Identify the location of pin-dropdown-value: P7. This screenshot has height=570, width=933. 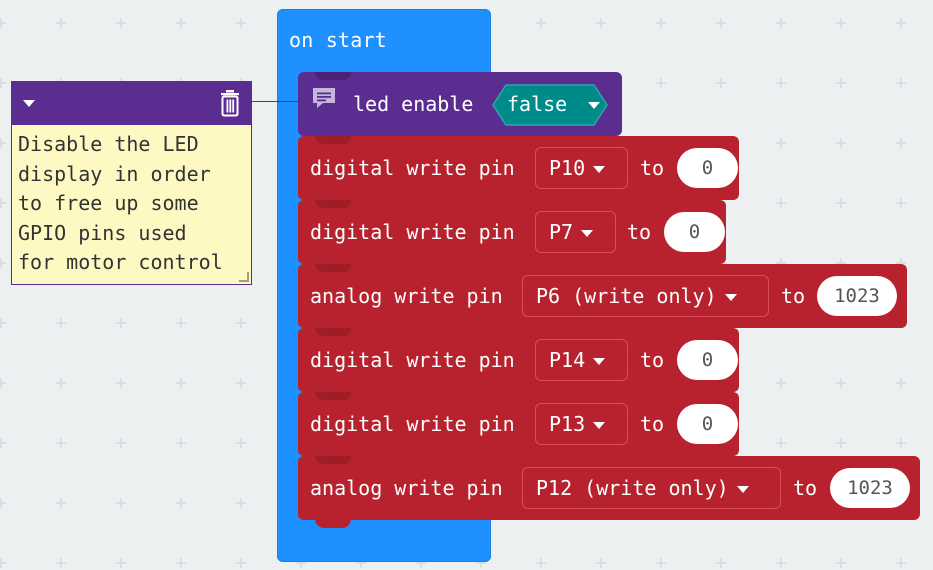
(561, 232).